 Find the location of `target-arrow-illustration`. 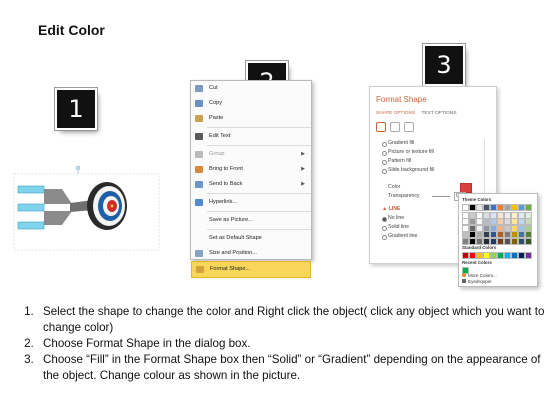

target-arrow-illustration is located at coordinates (87, 207).